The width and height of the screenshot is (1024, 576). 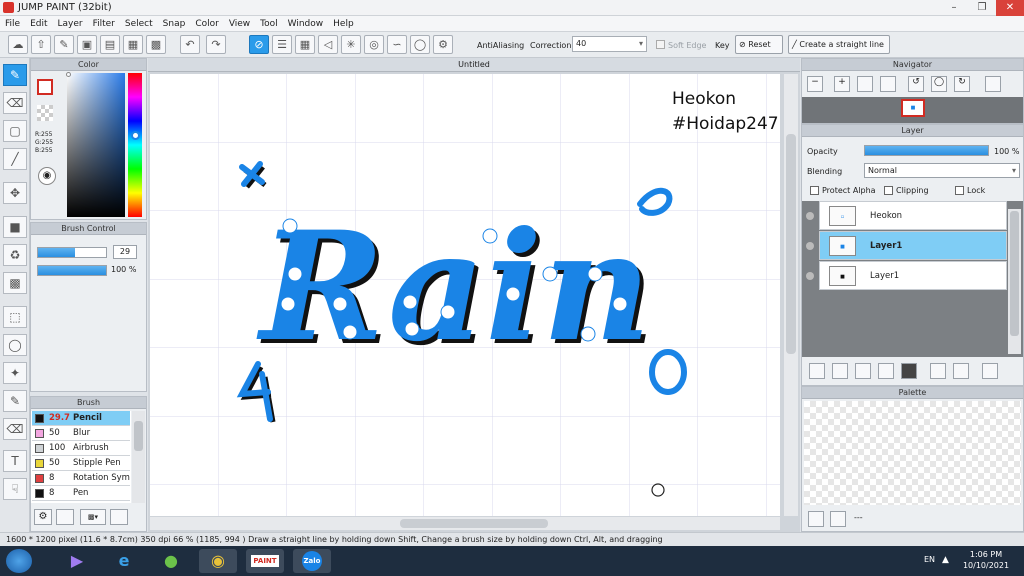 I want to click on redo-icon: ↷, so click(x=216, y=44).